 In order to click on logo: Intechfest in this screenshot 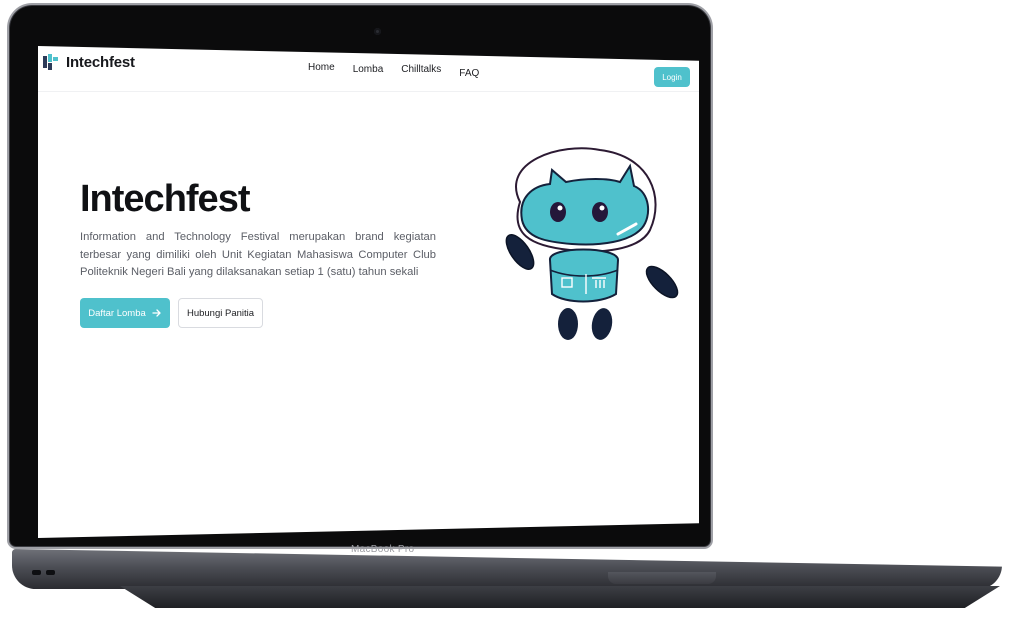, I will do `click(88, 62)`.